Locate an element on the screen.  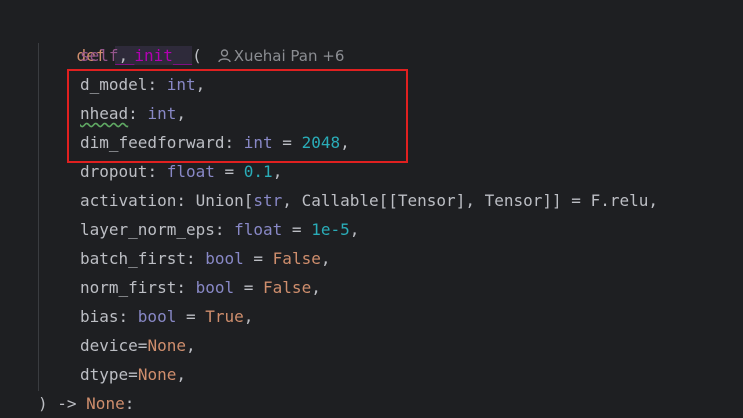
author-inlay-hint: Xuehai Pan +6 is located at coordinates (281, 56).